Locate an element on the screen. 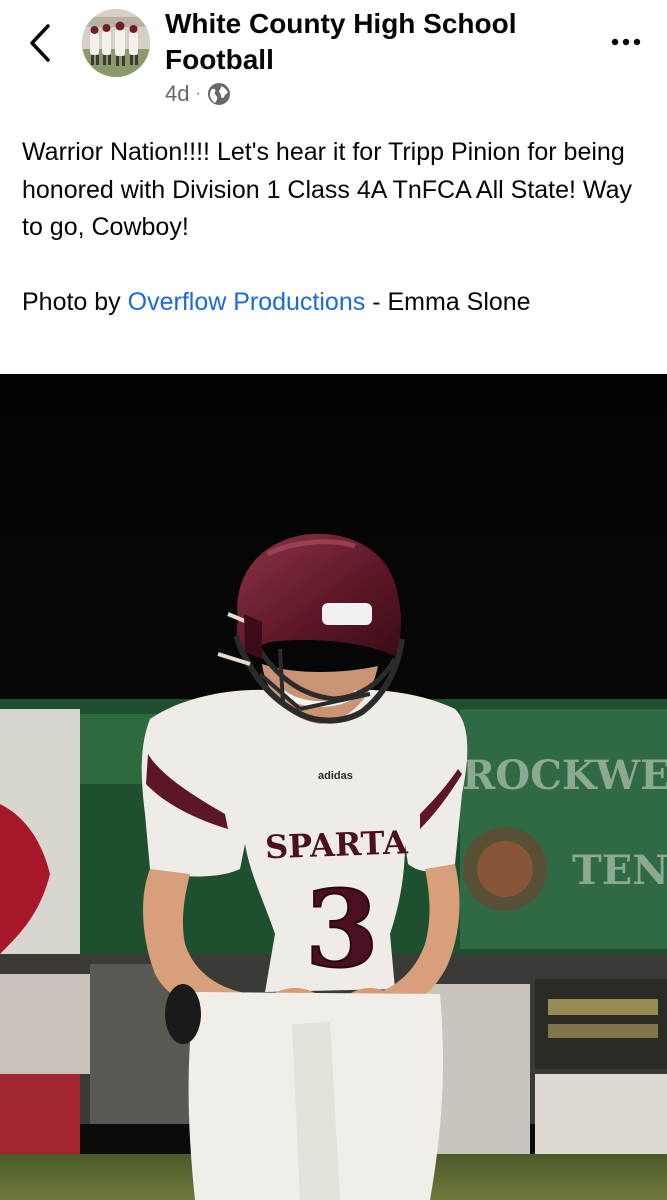  more-horizontal-icon is located at coordinates (626, 42).